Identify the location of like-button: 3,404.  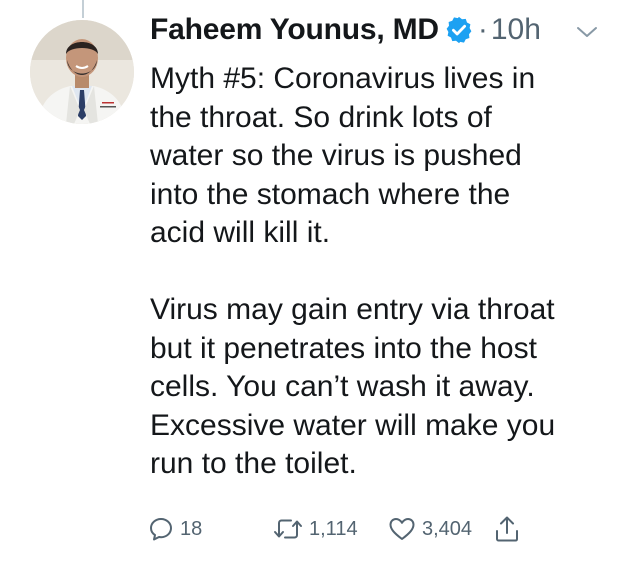
(430, 529).